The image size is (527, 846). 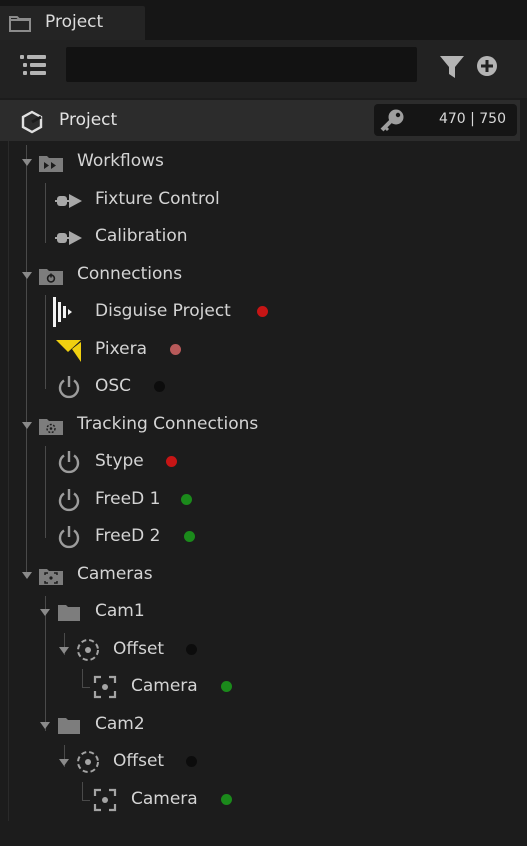 I want to click on tree-item-fixture-control: Fixture Control, so click(x=263, y=199).